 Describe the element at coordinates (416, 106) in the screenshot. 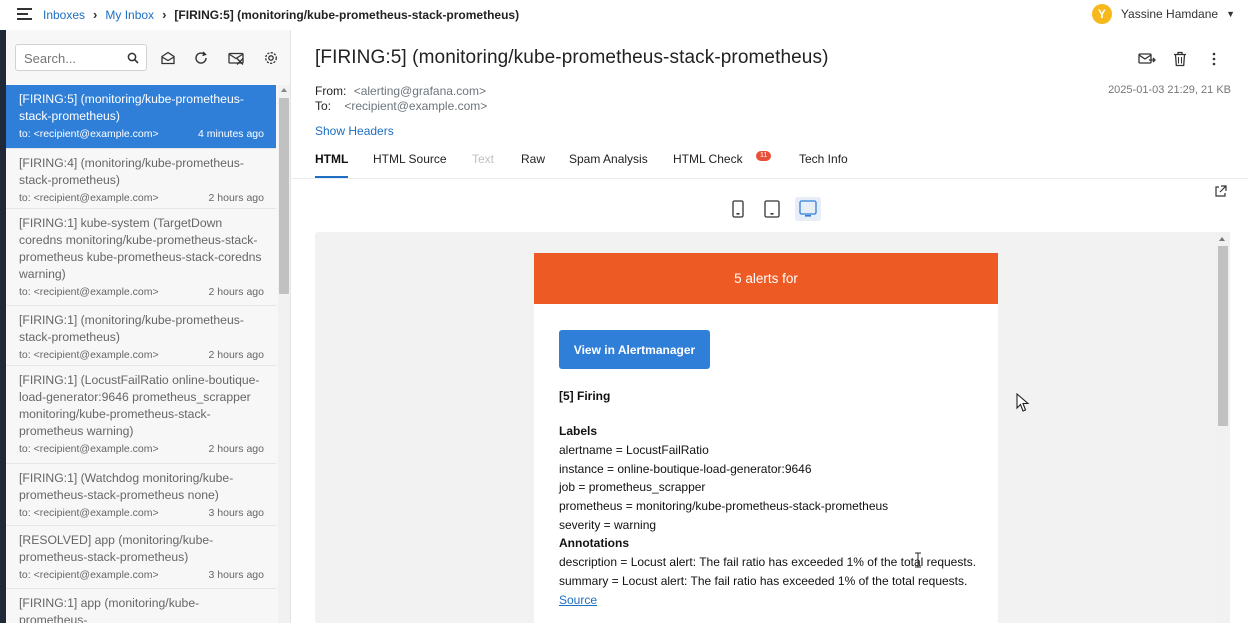

I see `to-address: <recipient@example.com>` at that location.